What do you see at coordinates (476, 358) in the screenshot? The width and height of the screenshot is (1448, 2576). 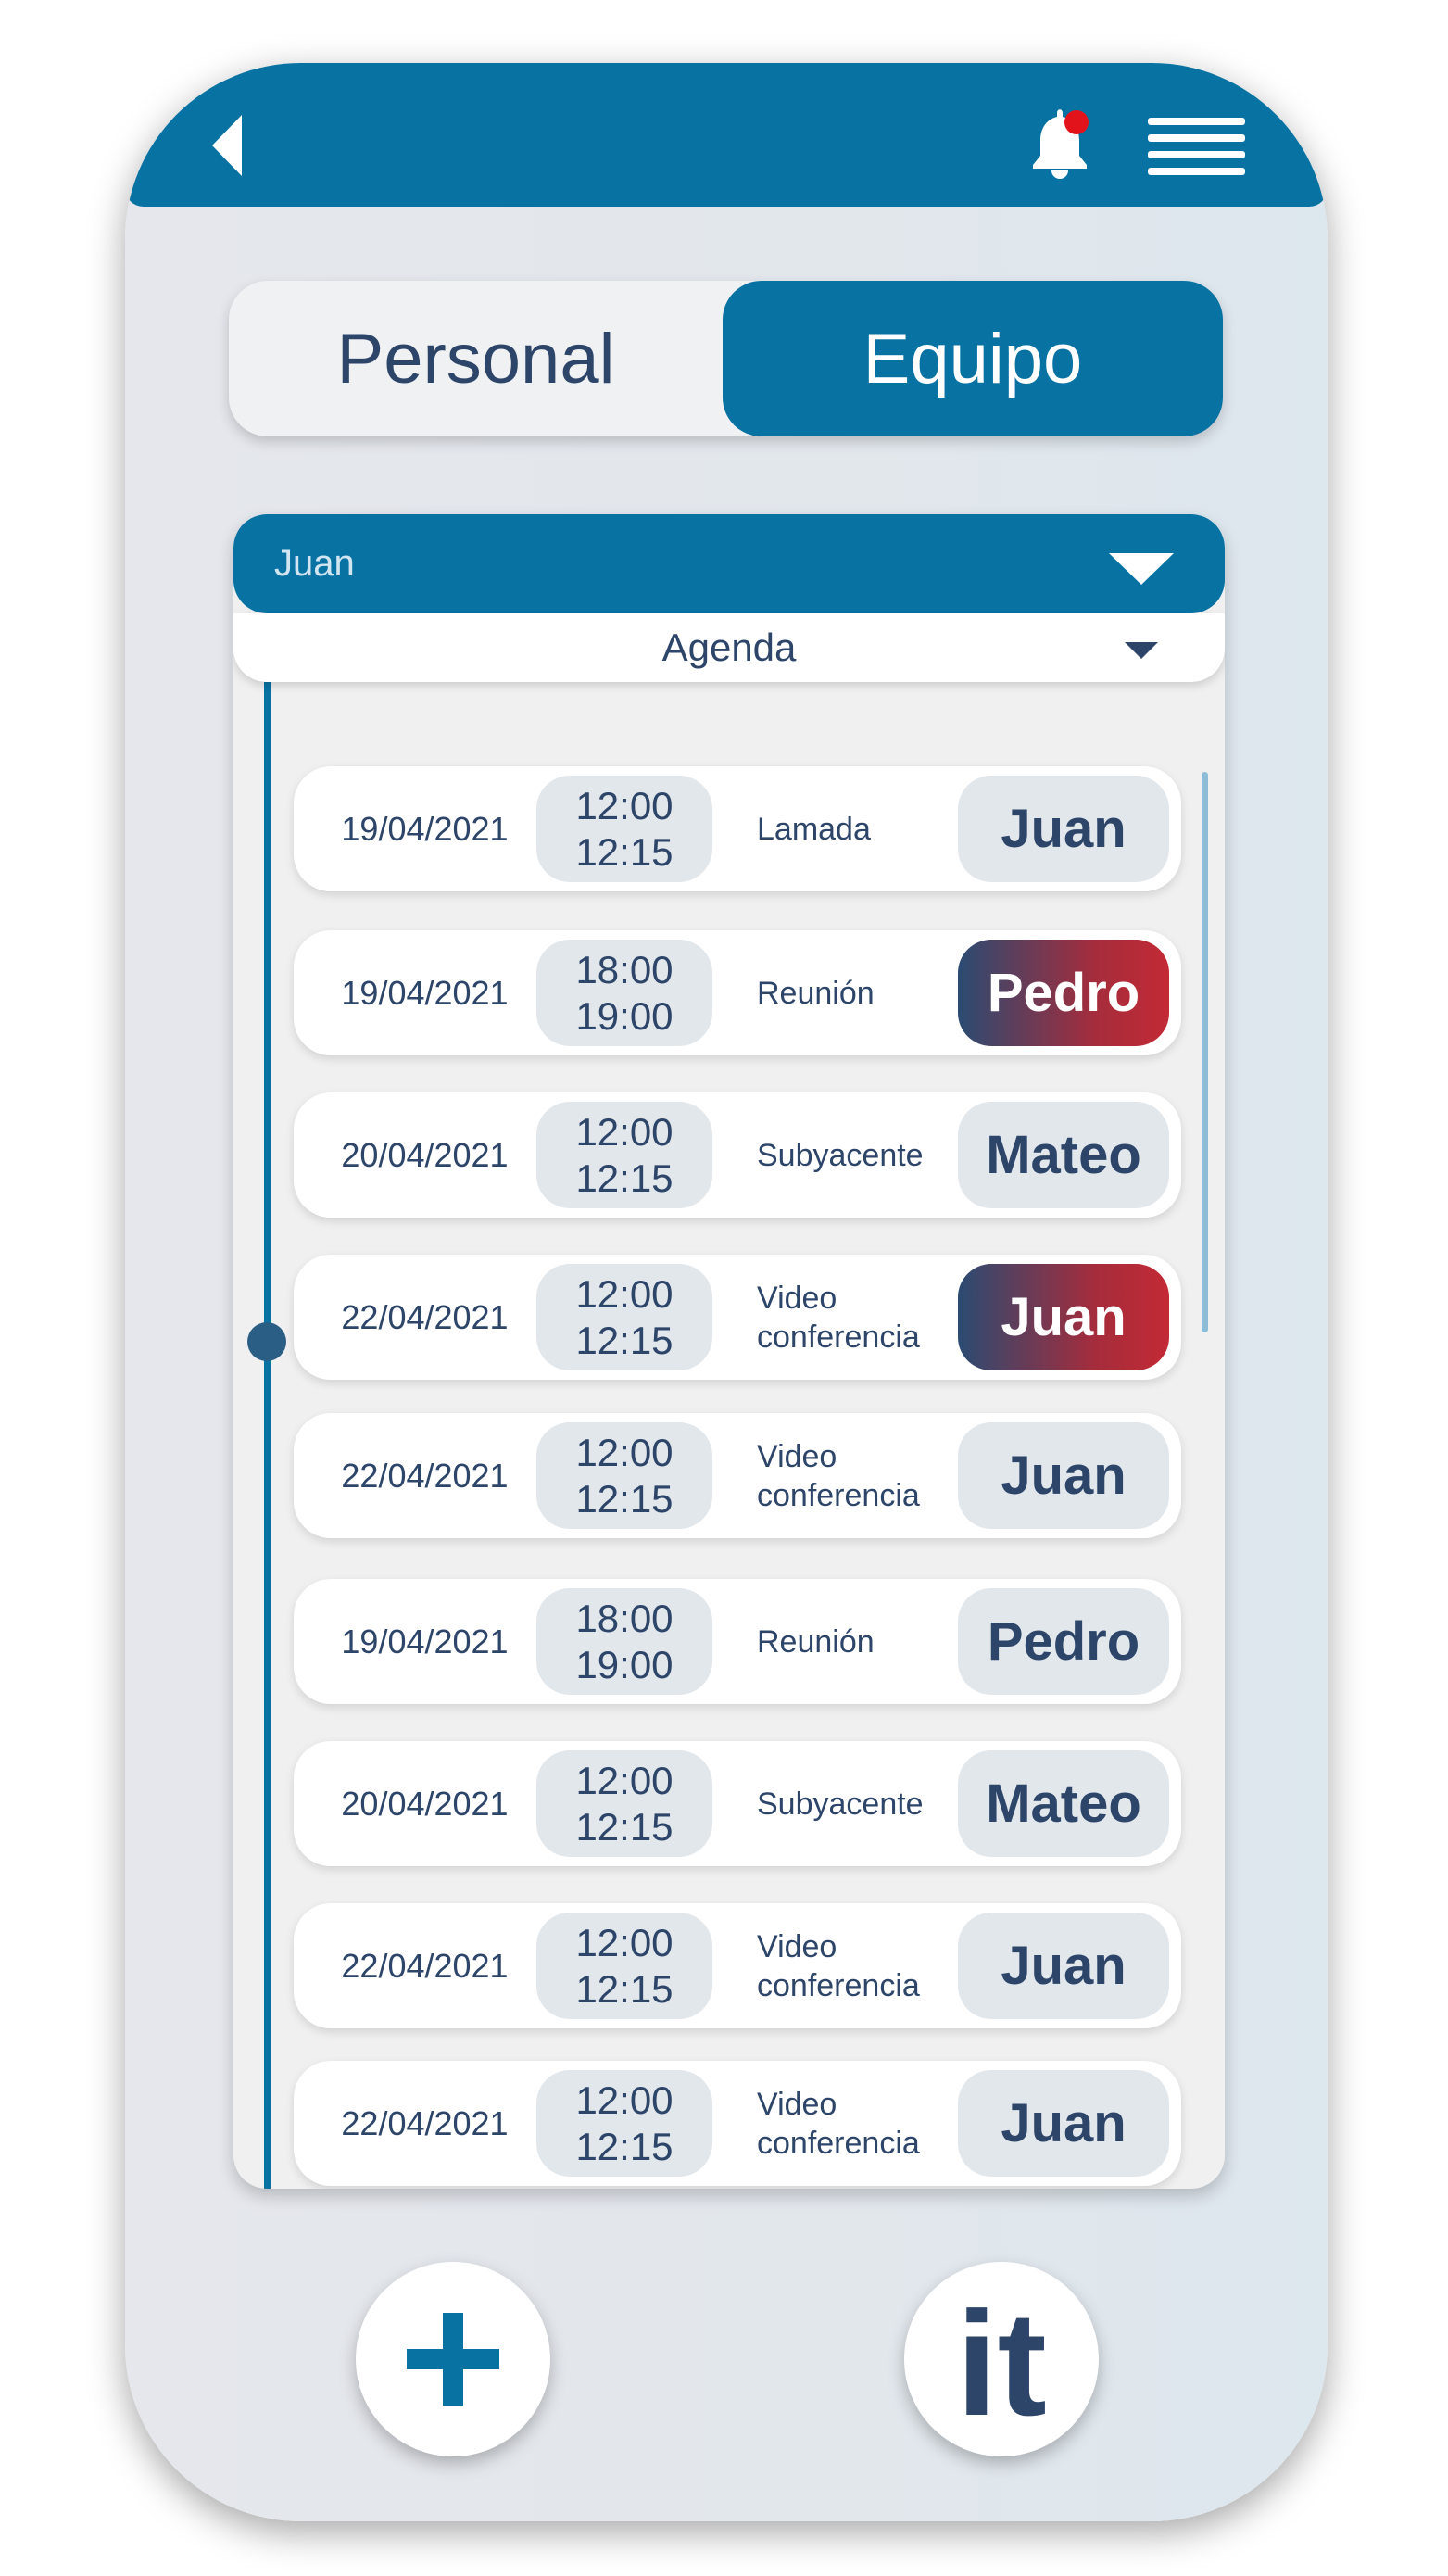 I see `tab-personal: Personal` at bounding box center [476, 358].